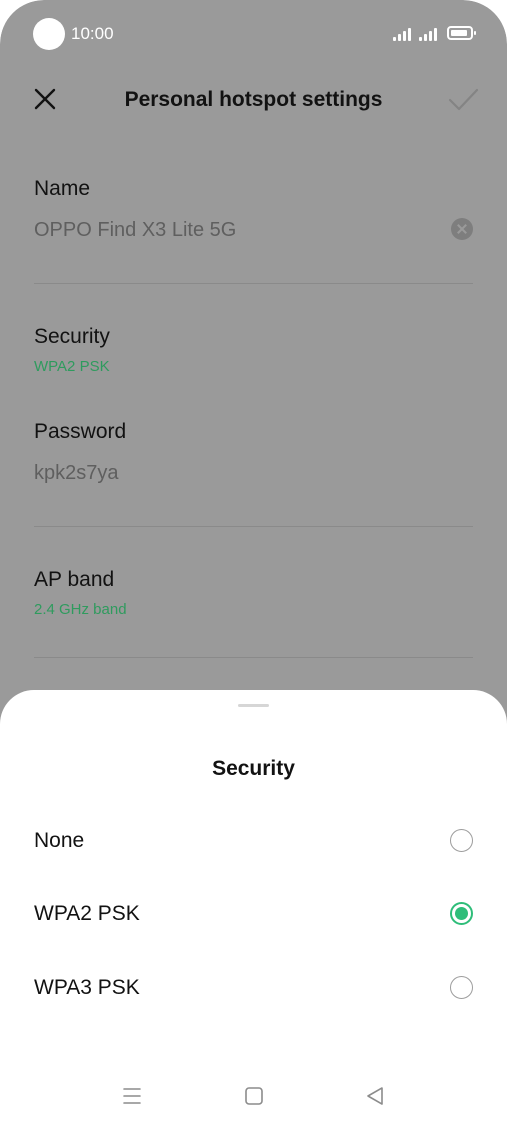 This screenshot has width=507, height=1128. What do you see at coordinates (80, 431) in the screenshot?
I see `password-label: Password` at bounding box center [80, 431].